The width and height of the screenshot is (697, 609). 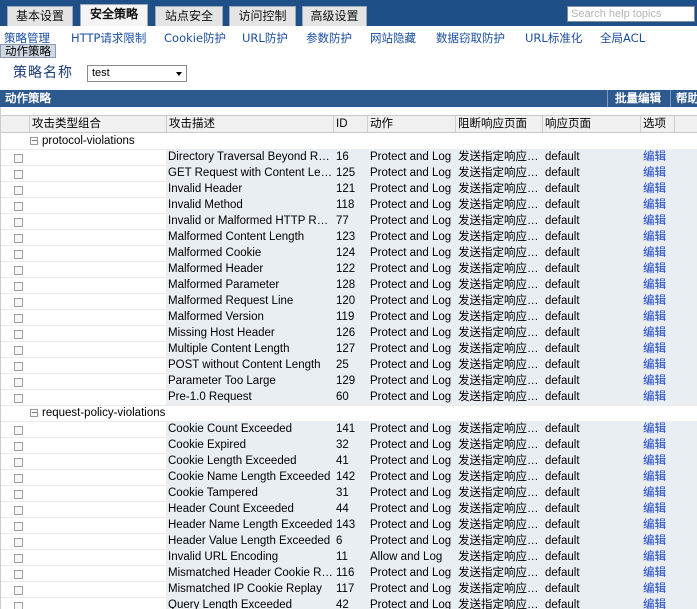 I want to click on submenu-cookie-protection: Cookie防护, so click(x=195, y=38).